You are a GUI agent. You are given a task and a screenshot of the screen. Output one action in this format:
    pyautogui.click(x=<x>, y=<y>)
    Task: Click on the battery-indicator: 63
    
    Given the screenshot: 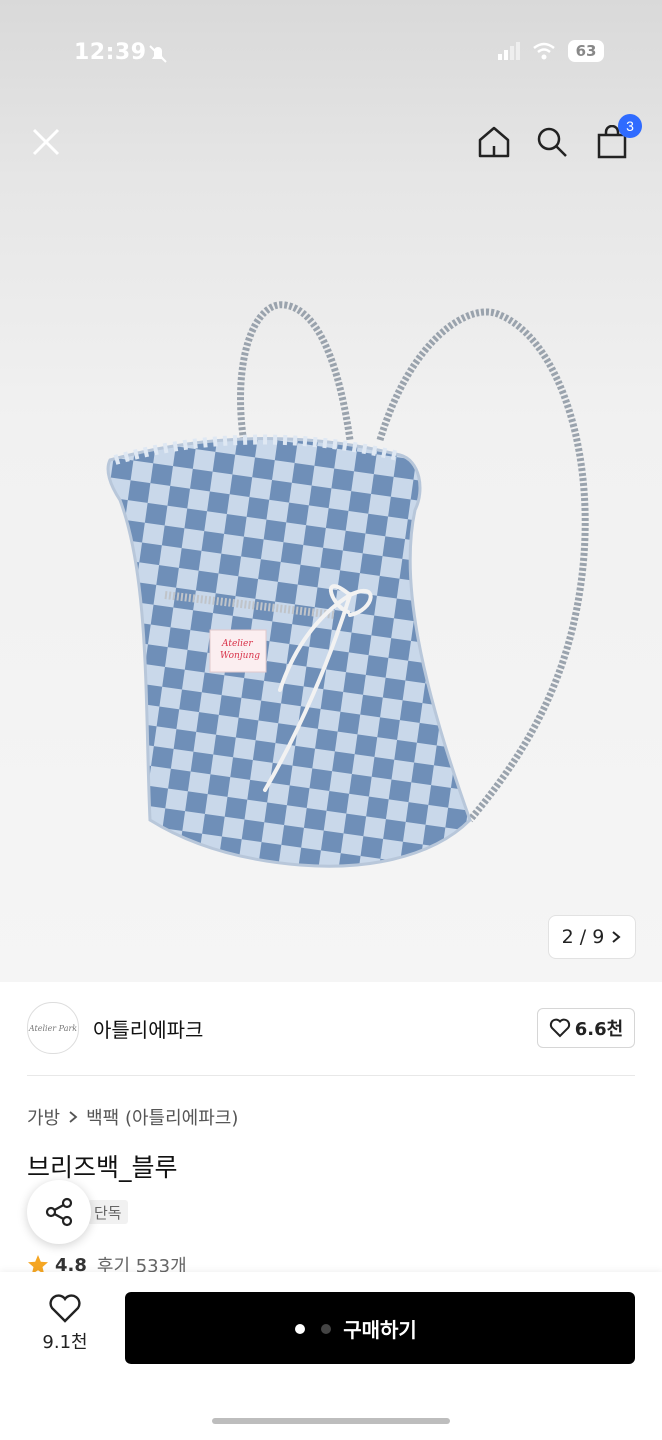 What is the action you would take?
    pyautogui.click(x=586, y=51)
    